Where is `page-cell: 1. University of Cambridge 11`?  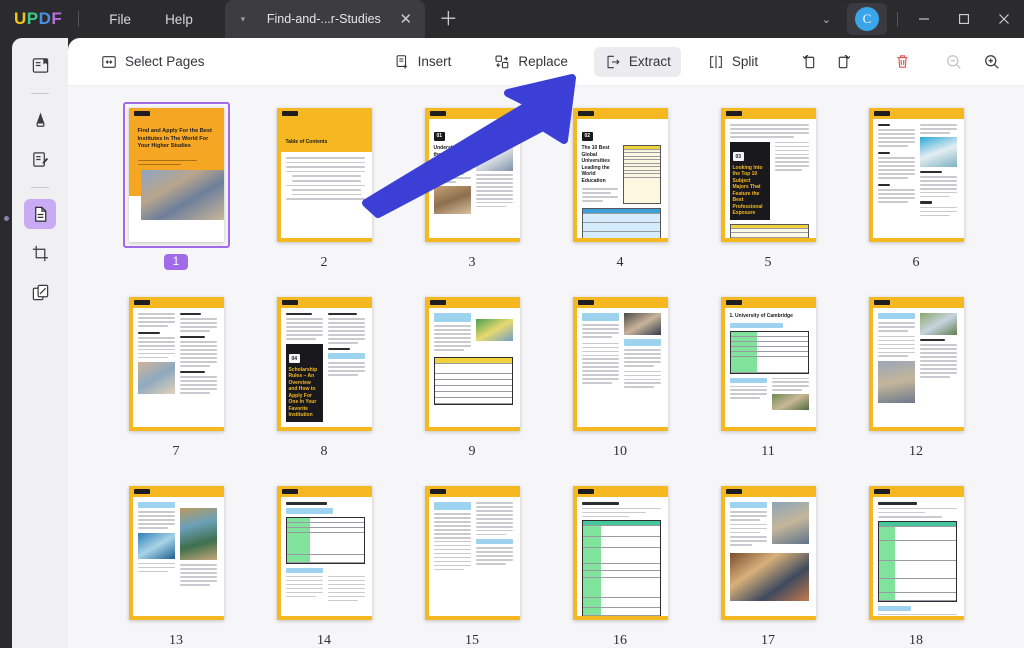
page-cell: 1. University of Cambridge 11 is located at coordinates (768, 375).